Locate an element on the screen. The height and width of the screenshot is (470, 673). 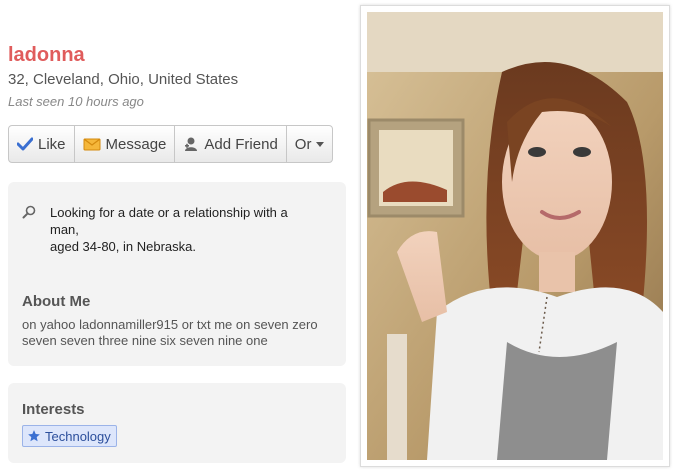
more-dropdown: Or is located at coordinates (310, 144).